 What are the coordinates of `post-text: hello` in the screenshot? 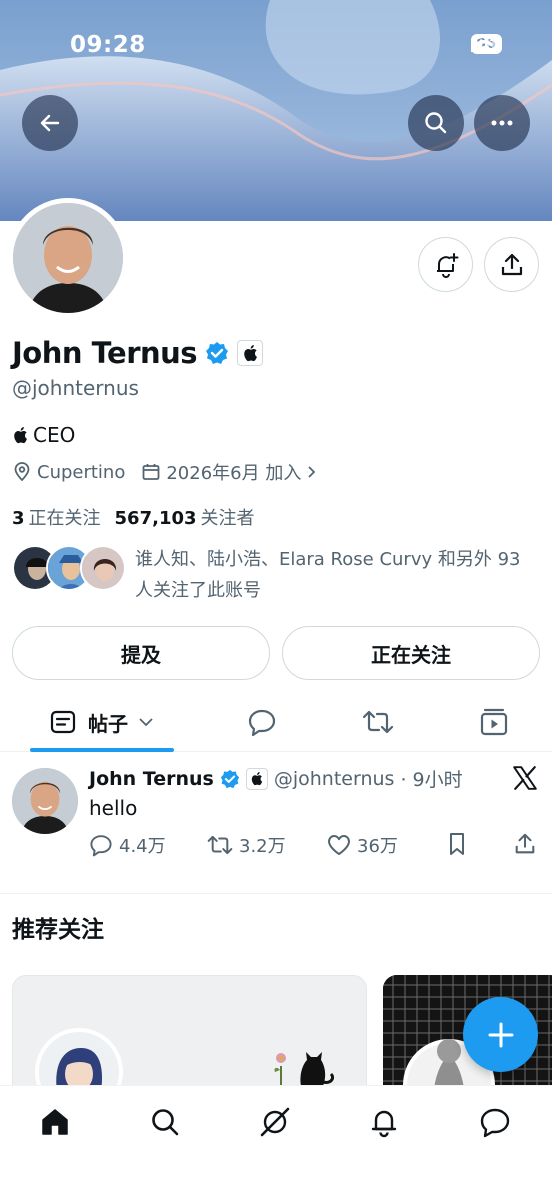 It's located at (113, 808).